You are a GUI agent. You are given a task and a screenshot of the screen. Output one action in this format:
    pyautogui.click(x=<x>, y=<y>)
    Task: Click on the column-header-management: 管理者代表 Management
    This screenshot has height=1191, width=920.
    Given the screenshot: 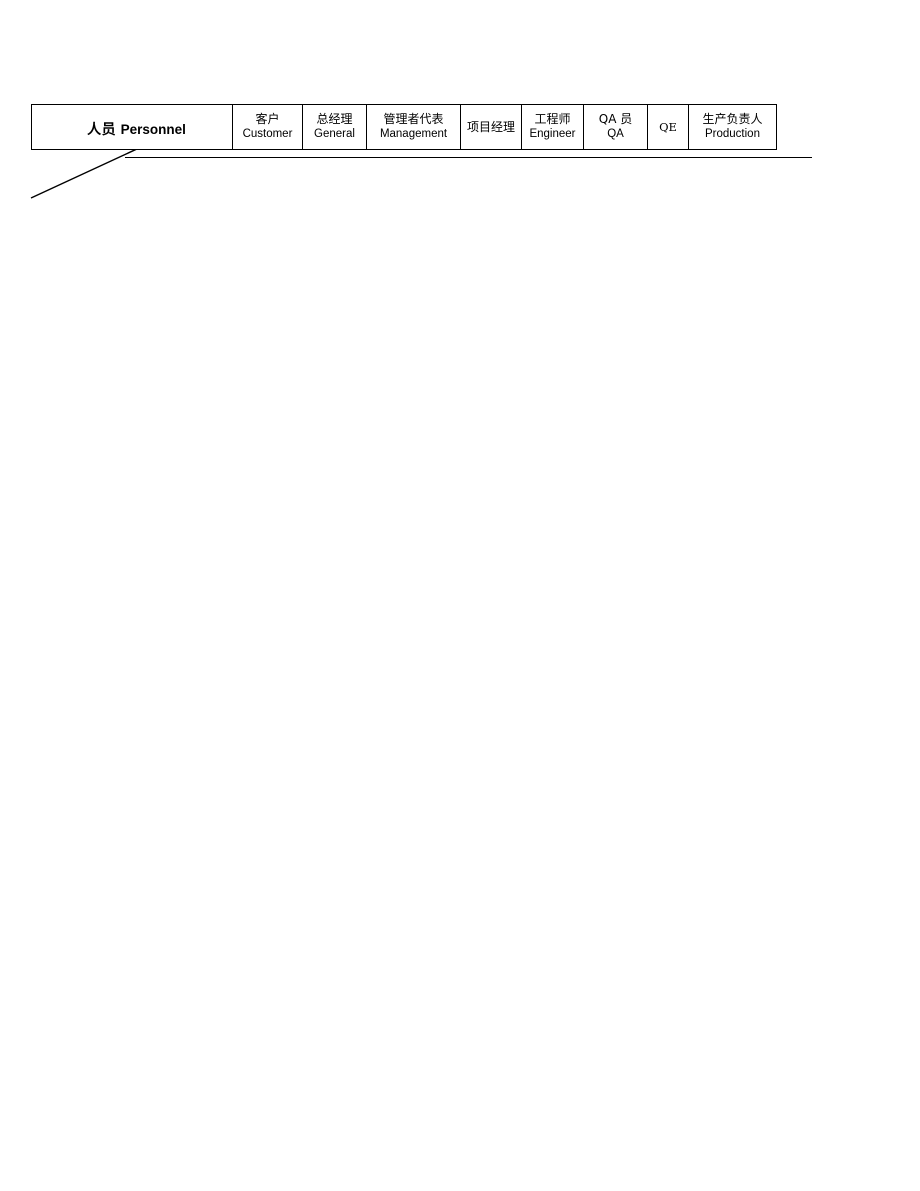 What is the action you would take?
    pyautogui.click(x=413, y=127)
    